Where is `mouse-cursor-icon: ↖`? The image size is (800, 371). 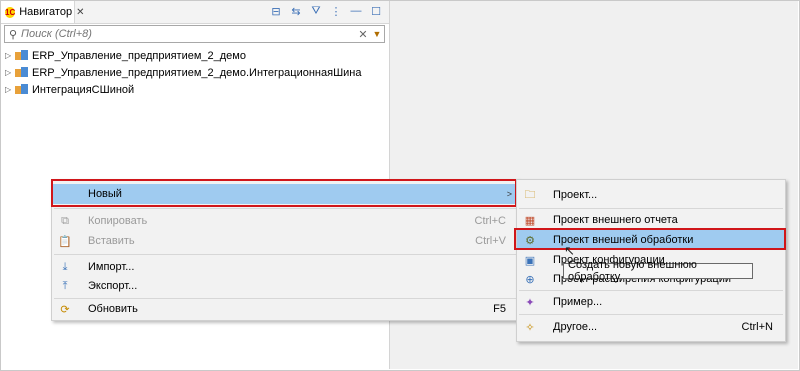
mouse-cursor-icon: ↖ is located at coordinates (569, 250).